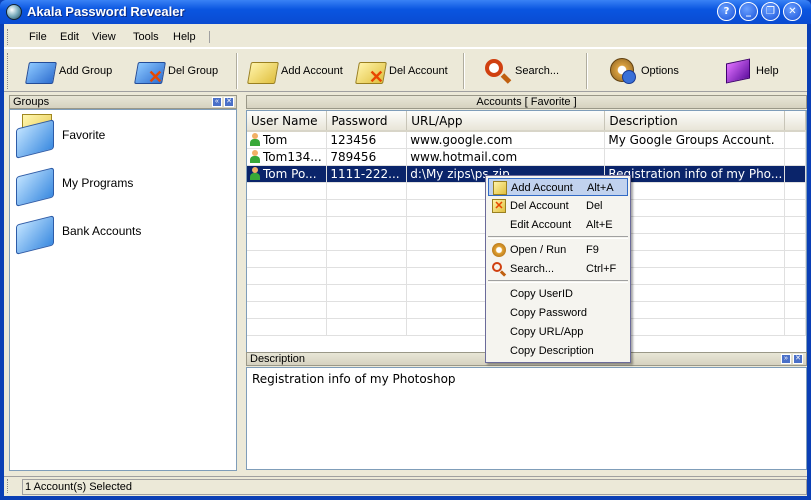 This screenshot has width=811, height=500. What do you see at coordinates (184, 37) in the screenshot?
I see `menu-help: Help` at bounding box center [184, 37].